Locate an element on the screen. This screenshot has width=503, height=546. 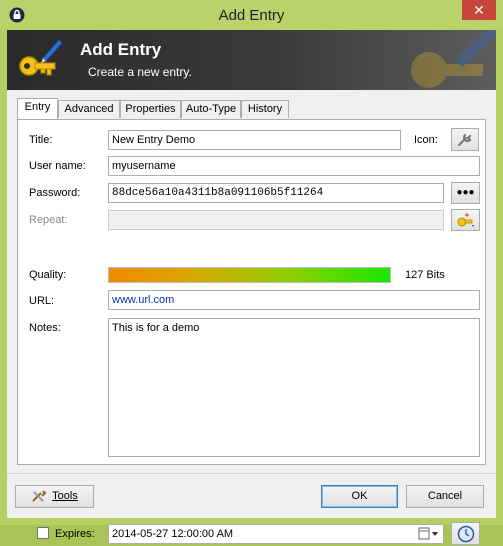
tab-label: Properties is located at coordinates (150, 109).